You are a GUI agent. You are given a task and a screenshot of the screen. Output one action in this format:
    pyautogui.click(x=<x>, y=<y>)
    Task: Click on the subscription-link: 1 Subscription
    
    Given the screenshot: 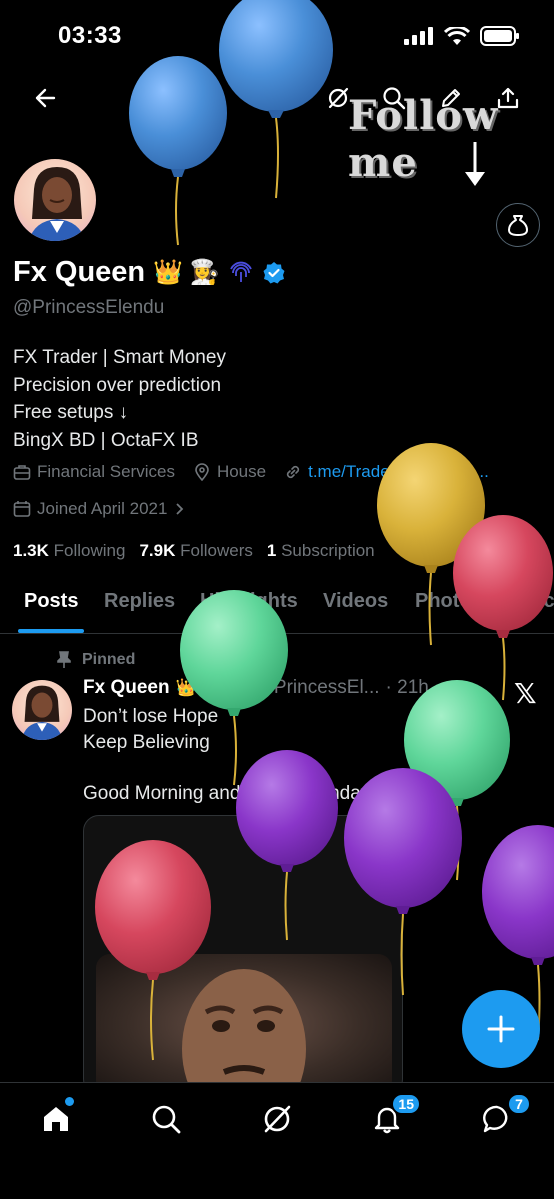 What is the action you would take?
    pyautogui.click(x=321, y=551)
    